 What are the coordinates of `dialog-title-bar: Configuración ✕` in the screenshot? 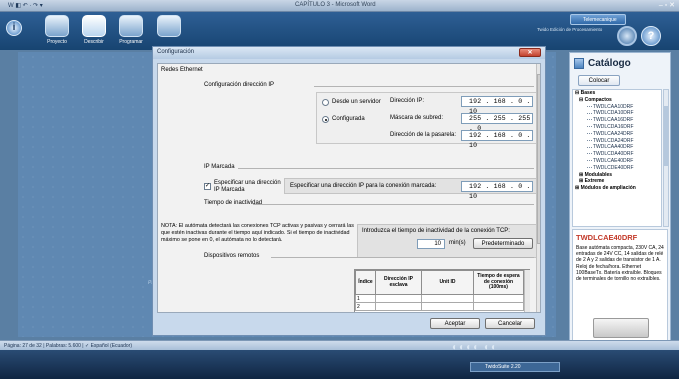 It's located at (349, 53).